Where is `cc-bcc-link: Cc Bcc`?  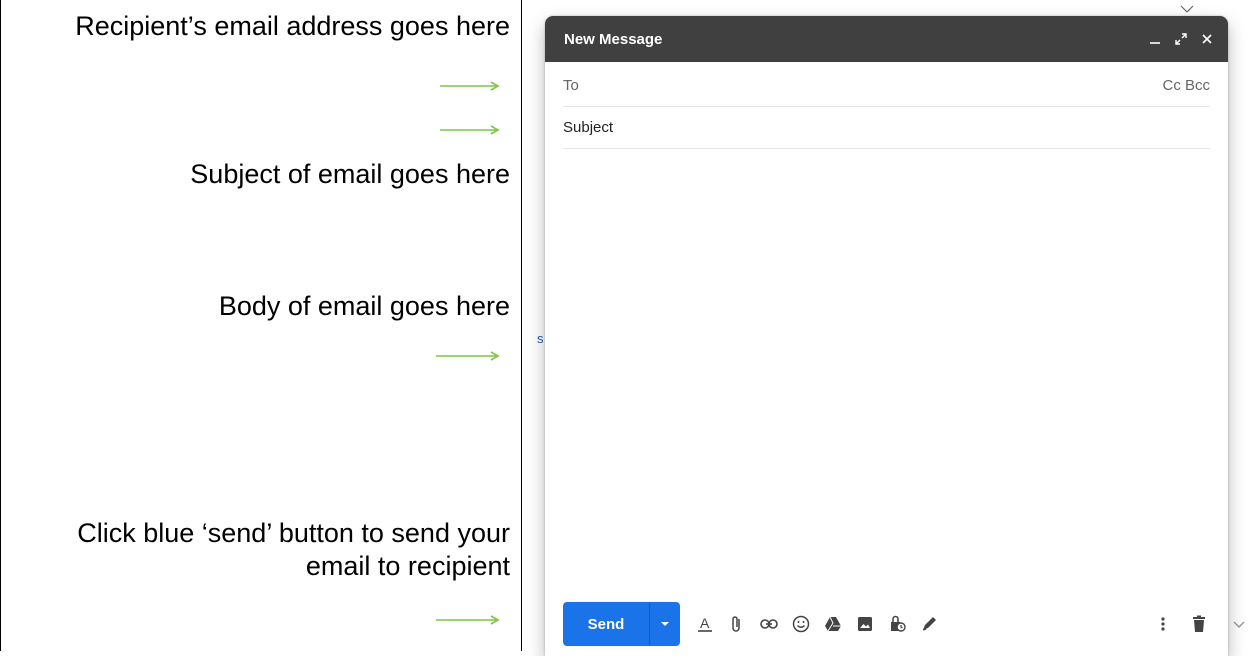
cc-bcc-link: Cc Bcc is located at coordinates (1186, 85).